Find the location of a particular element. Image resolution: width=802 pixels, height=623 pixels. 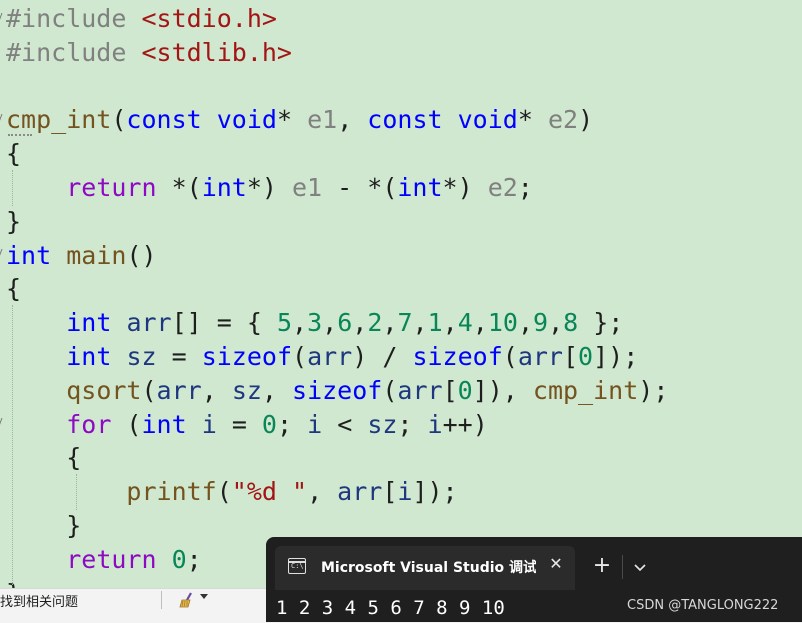

console-tab: C:\ Microsoft Visual Studio 调试控制台 ✕ is located at coordinates (425, 568).